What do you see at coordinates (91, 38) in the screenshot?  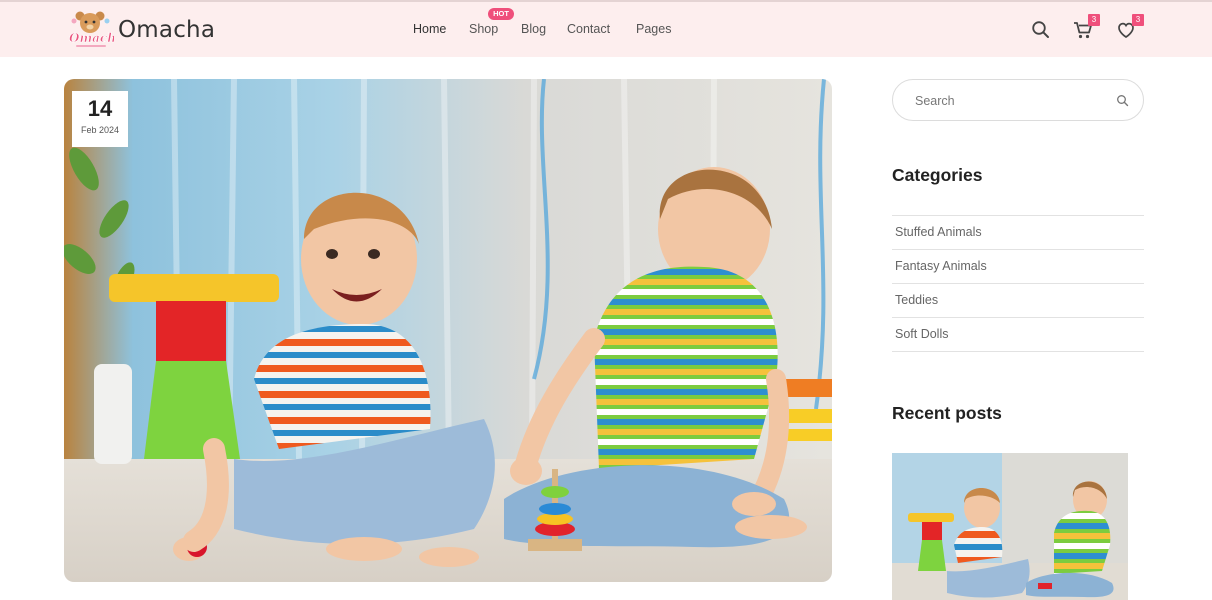 I see `svg-text: Omacha` at bounding box center [91, 38].